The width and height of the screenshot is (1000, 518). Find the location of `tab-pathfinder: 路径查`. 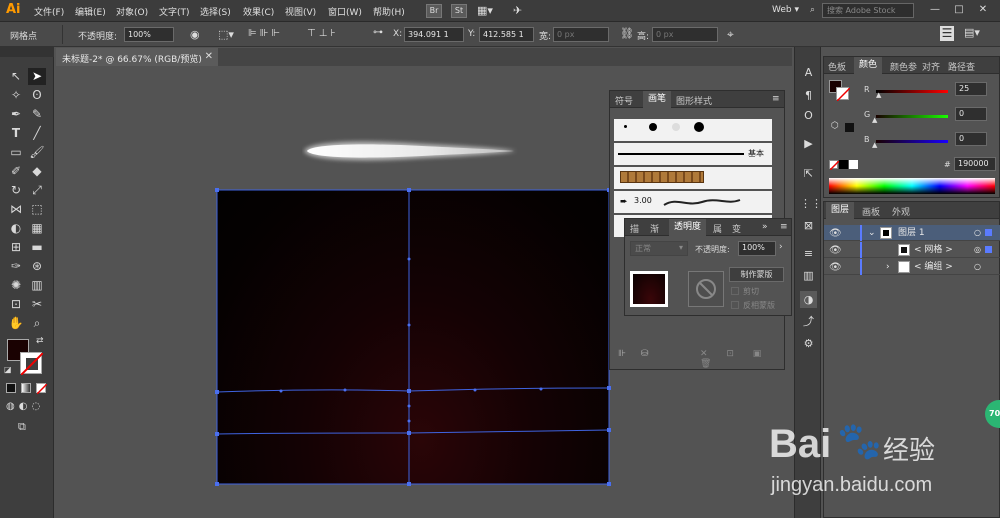

tab-pathfinder: 路径查 is located at coordinates (961, 66).